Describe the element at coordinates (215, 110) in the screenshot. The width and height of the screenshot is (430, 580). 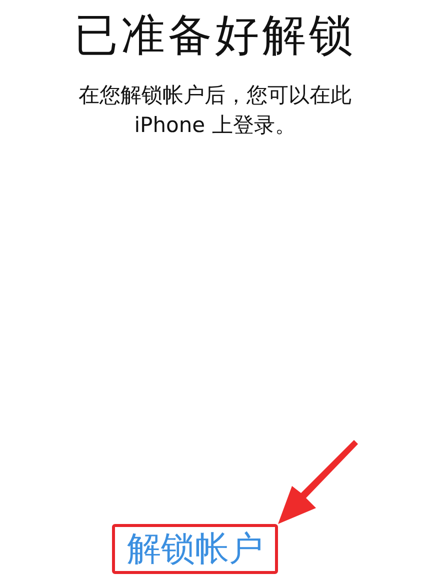
I see `unlock-message: 在您解锁帐户后，您可以在此iPhone 上登录。` at that location.